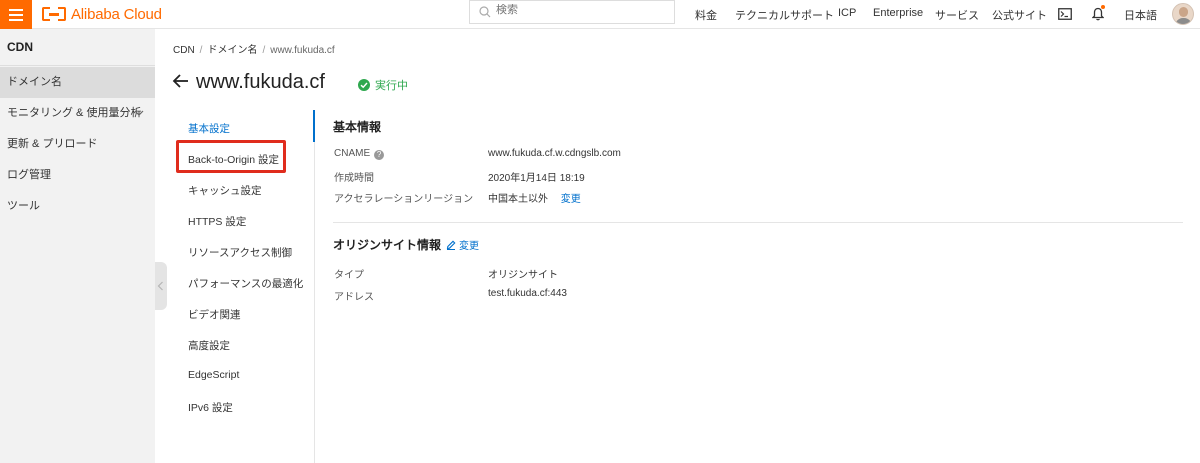 The width and height of the screenshot is (1200, 463). I want to click on search-box, so click(572, 12).